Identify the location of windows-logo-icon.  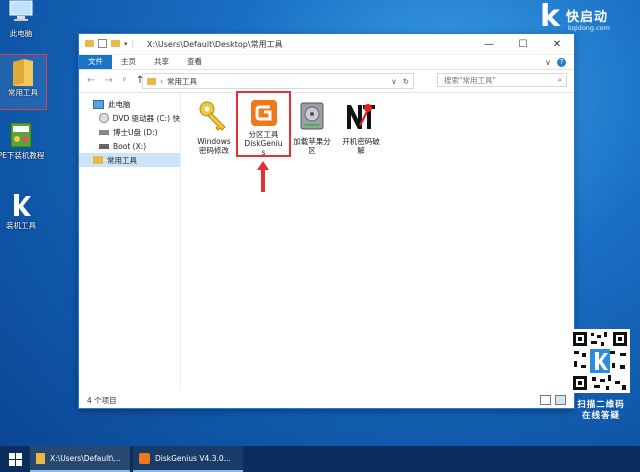
(15, 459).